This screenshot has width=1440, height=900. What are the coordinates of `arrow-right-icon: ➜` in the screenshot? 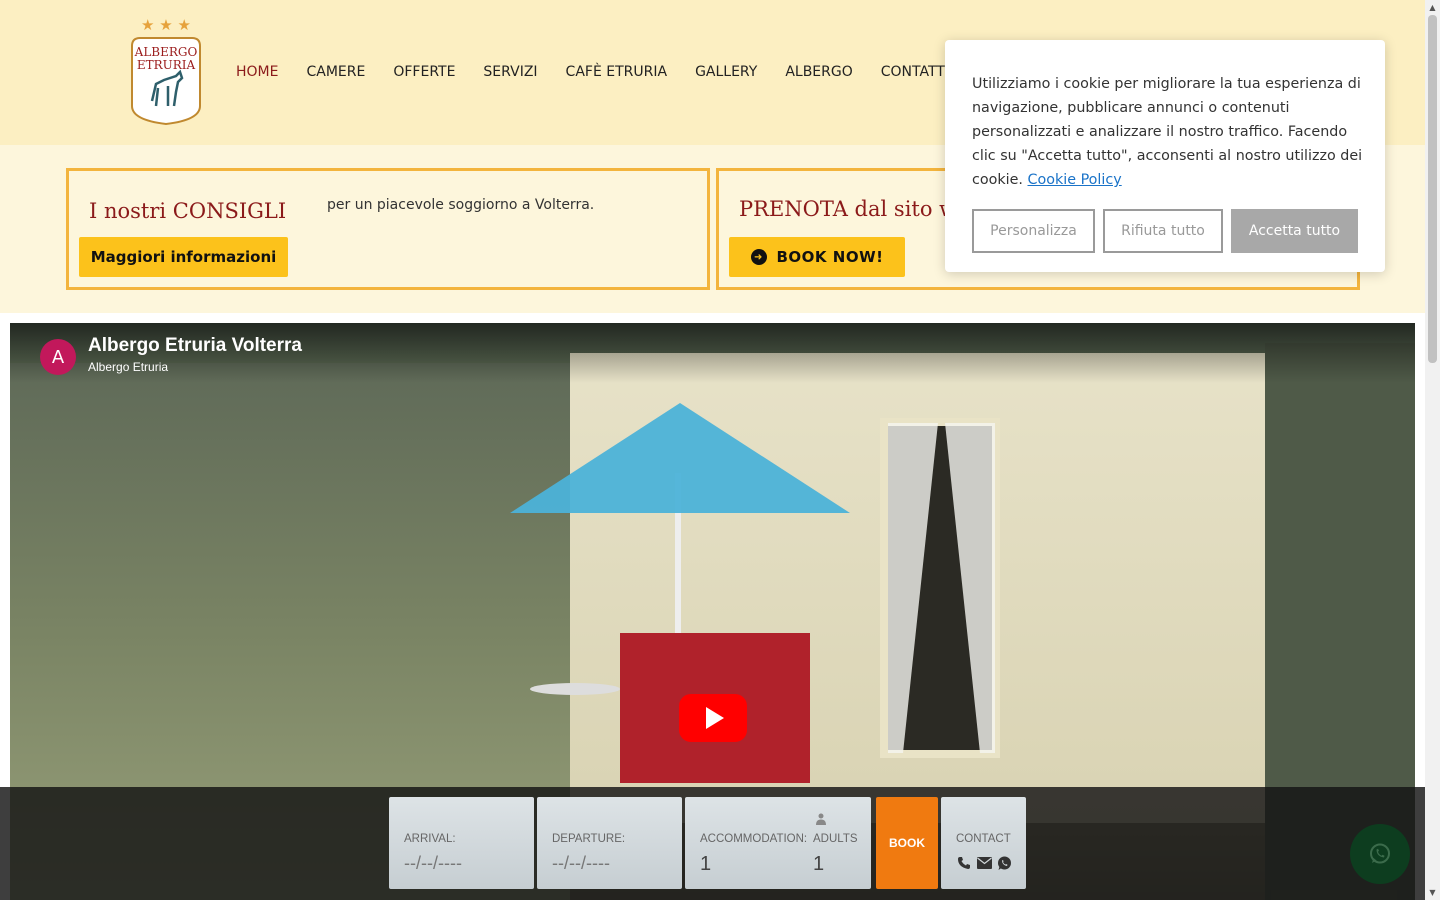 It's located at (758, 257).